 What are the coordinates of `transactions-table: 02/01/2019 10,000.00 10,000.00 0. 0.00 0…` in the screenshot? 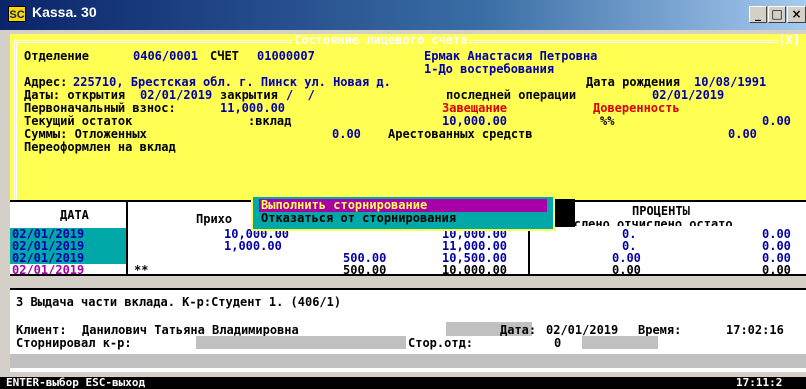 It's located at (408, 251).